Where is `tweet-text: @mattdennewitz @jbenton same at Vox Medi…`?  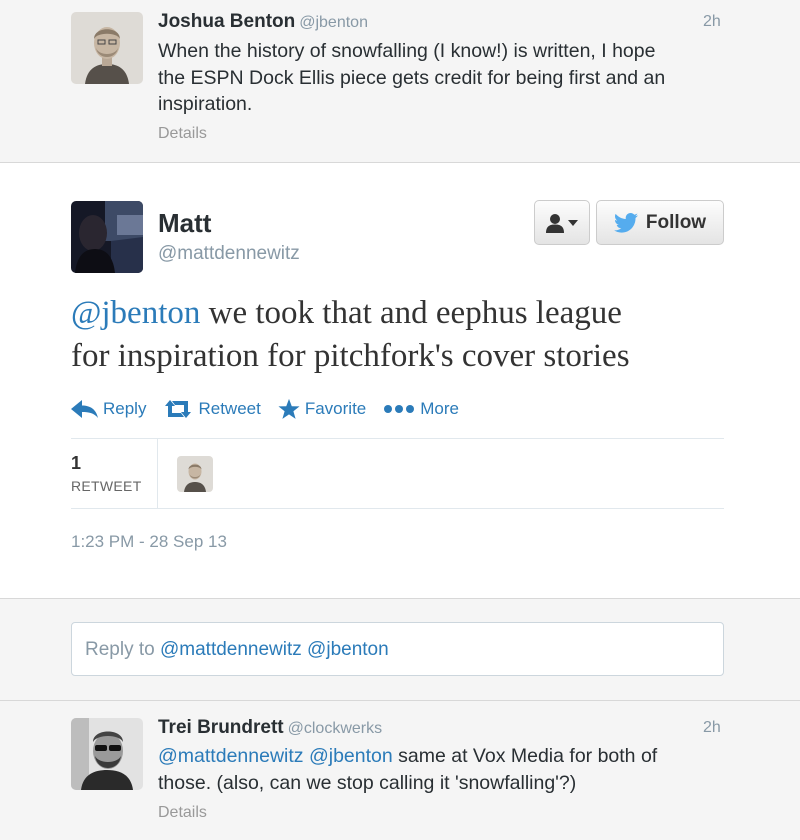 tweet-text: @mattdennewitz @jbenton same at Vox Medi… is located at coordinates (407, 769).